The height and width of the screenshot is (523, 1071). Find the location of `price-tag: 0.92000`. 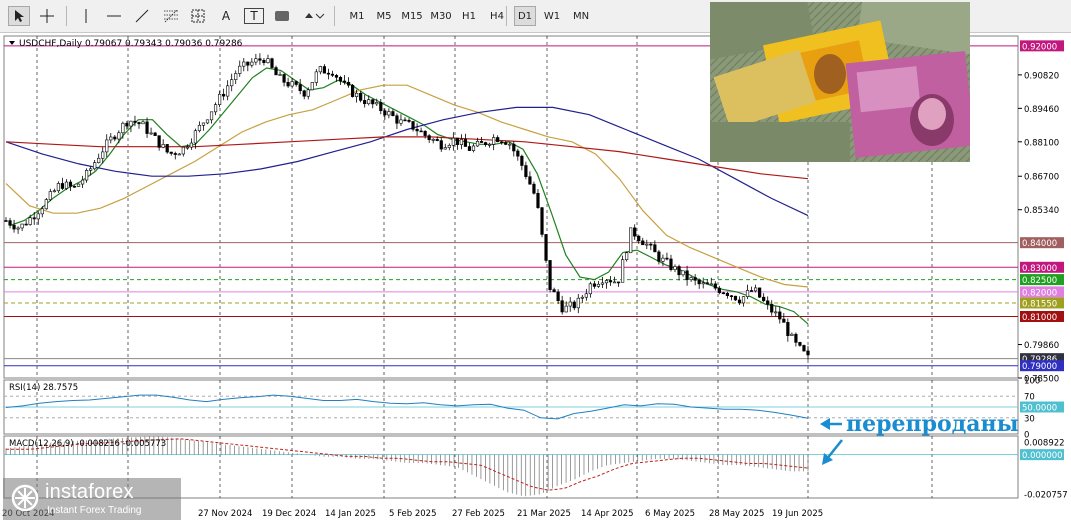

price-tag: 0.92000 is located at coordinates (1039, 47).